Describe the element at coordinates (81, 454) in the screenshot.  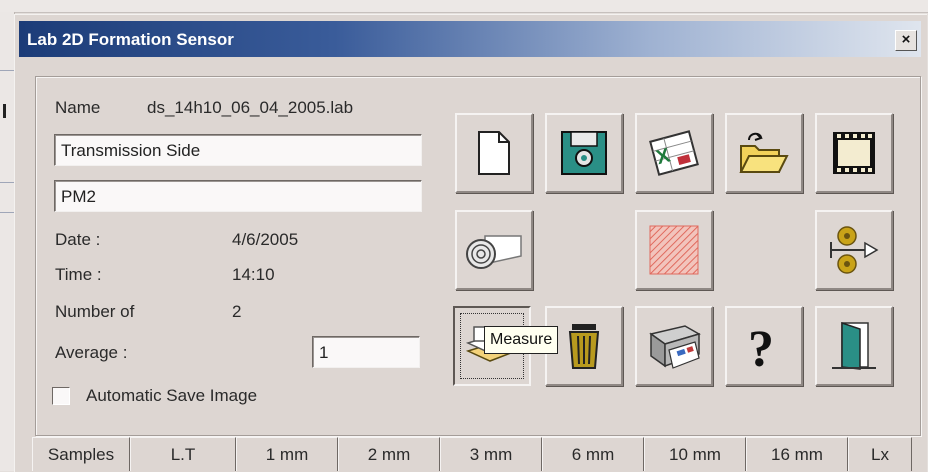
I see `column-header-samples: Samples` at that location.